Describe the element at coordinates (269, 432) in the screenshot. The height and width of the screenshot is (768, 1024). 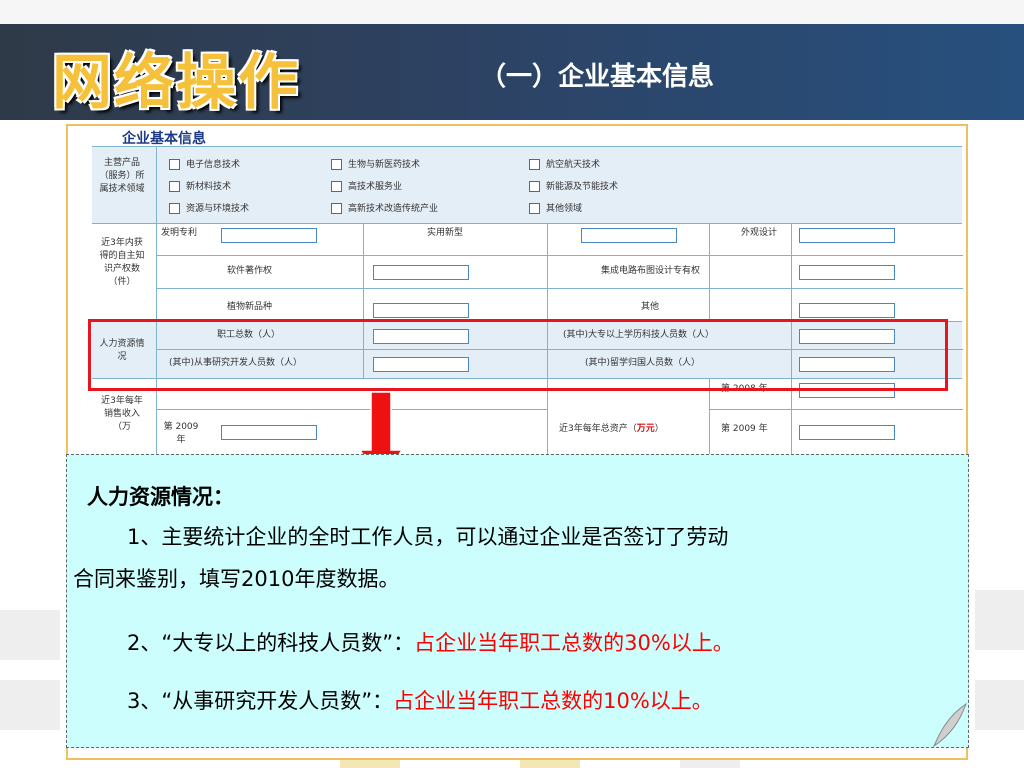
I see `sales-2009-input` at that location.